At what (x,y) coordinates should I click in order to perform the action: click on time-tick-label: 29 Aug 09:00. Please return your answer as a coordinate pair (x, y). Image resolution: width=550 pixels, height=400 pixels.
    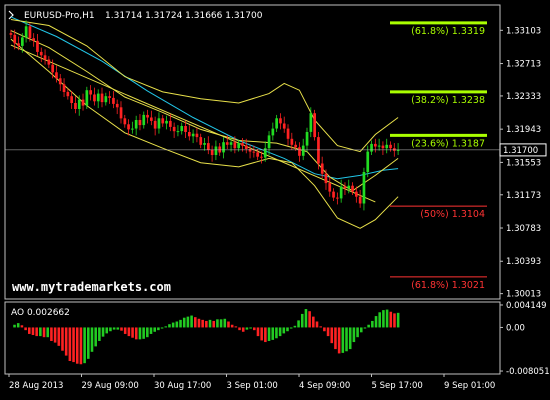
    Looking at the image, I should click on (110, 386).